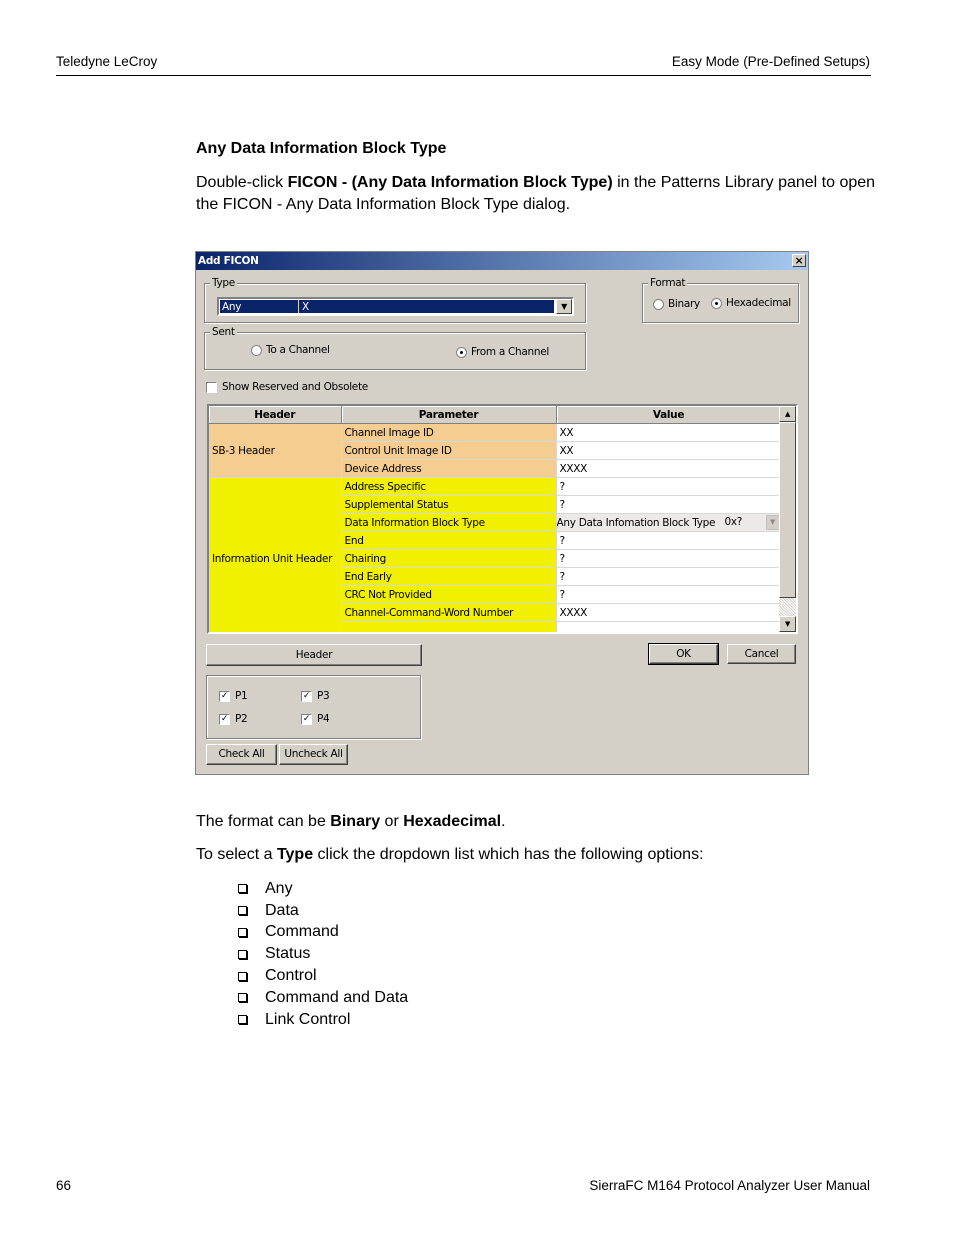 The image size is (954, 1235). I want to click on parameter-cell: Channel-Command-Word Number, so click(449, 612).